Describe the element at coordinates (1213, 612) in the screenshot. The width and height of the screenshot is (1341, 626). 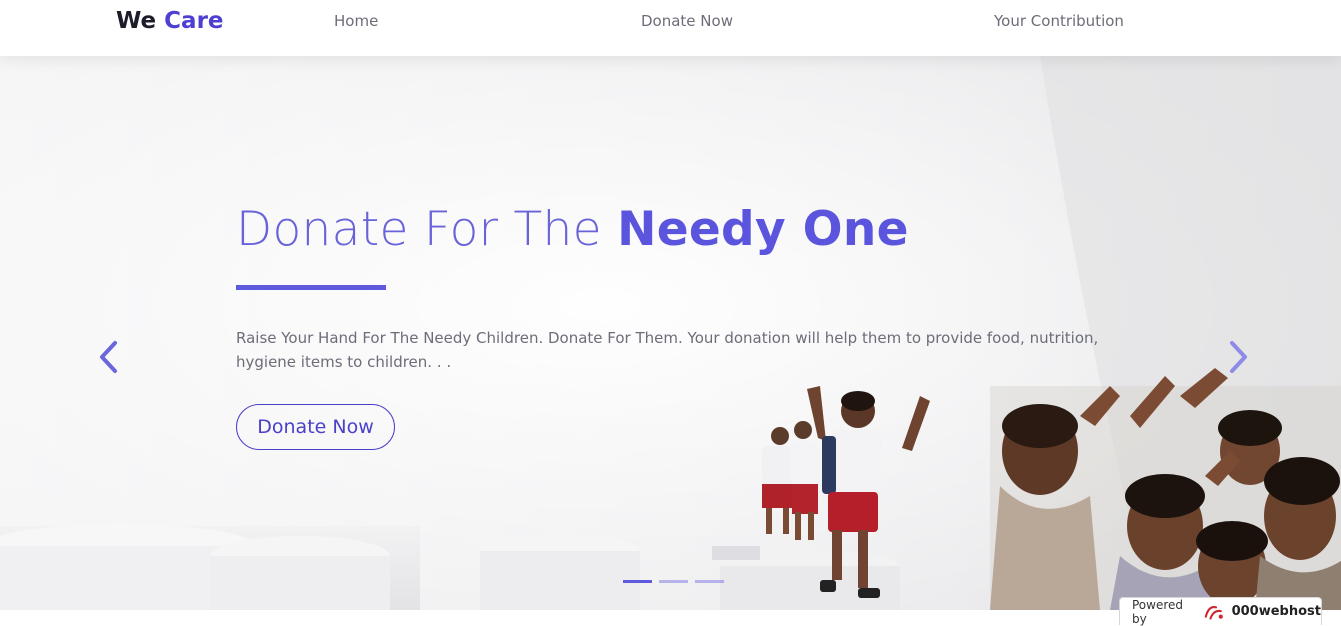
I see `webhost-logo-icon` at that location.